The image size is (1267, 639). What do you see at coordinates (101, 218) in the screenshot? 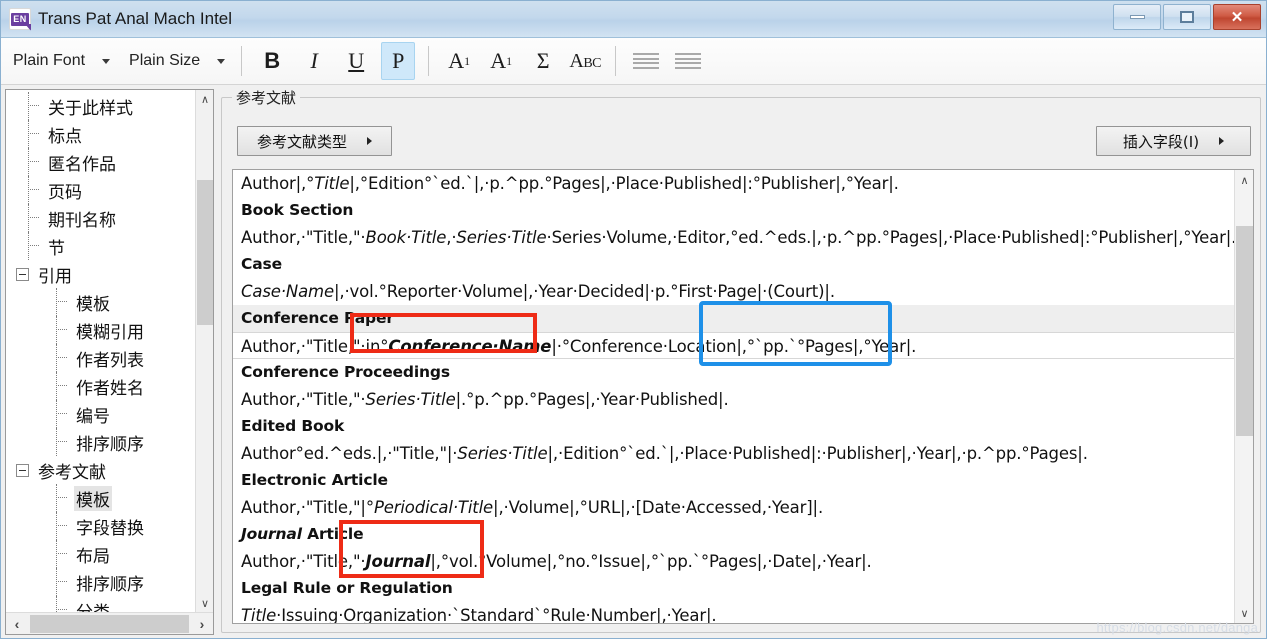
I see `tree-item: 期刊名称` at bounding box center [101, 218].